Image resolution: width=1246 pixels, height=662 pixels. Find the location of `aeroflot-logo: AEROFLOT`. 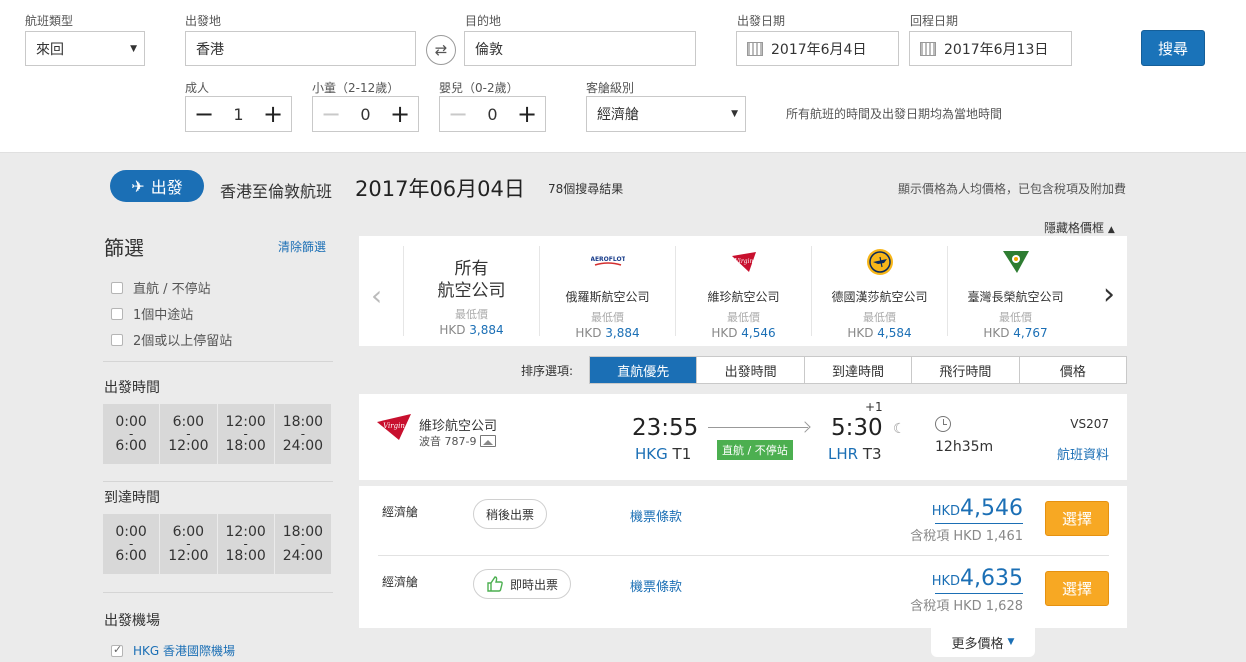

aeroflot-logo: AEROFLOT is located at coordinates (607, 262).